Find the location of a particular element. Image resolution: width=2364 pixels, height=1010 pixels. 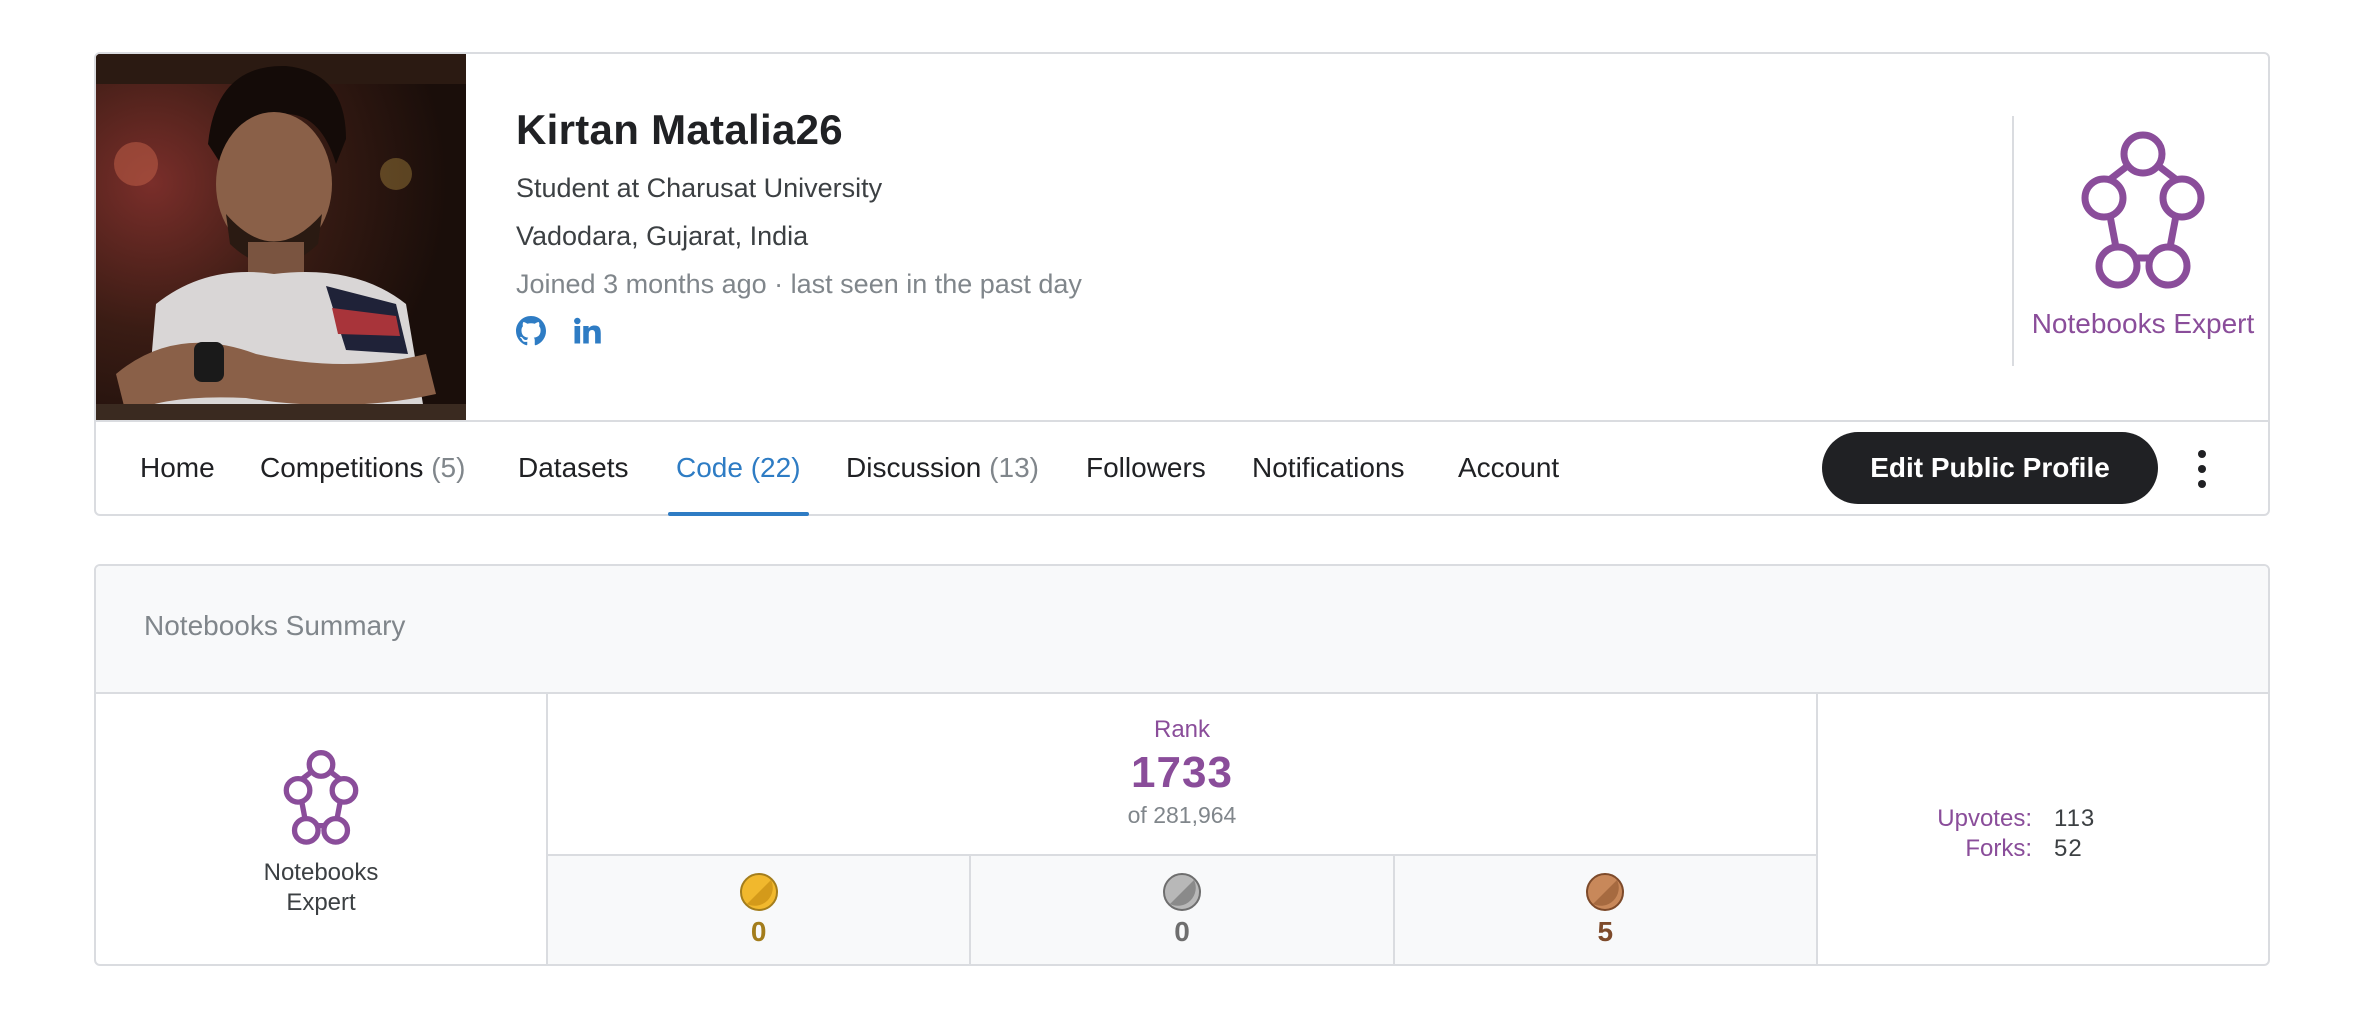

active-tab-indicator is located at coordinates (738, 514).